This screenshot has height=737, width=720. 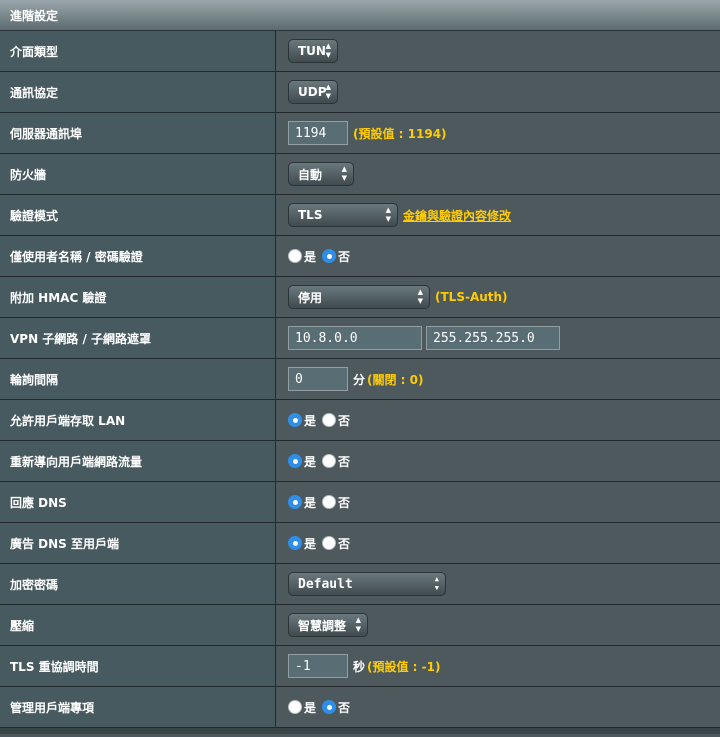 I want to click on client-specific-label: 管理用戶端專項, so click(x=138, y=707).